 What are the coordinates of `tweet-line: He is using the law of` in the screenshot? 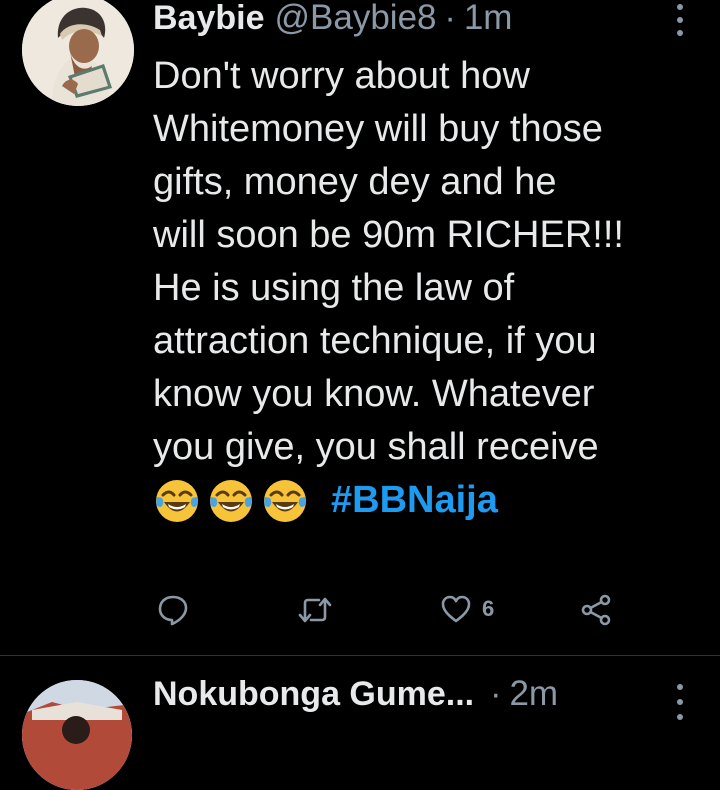 It's located at (334, 288).